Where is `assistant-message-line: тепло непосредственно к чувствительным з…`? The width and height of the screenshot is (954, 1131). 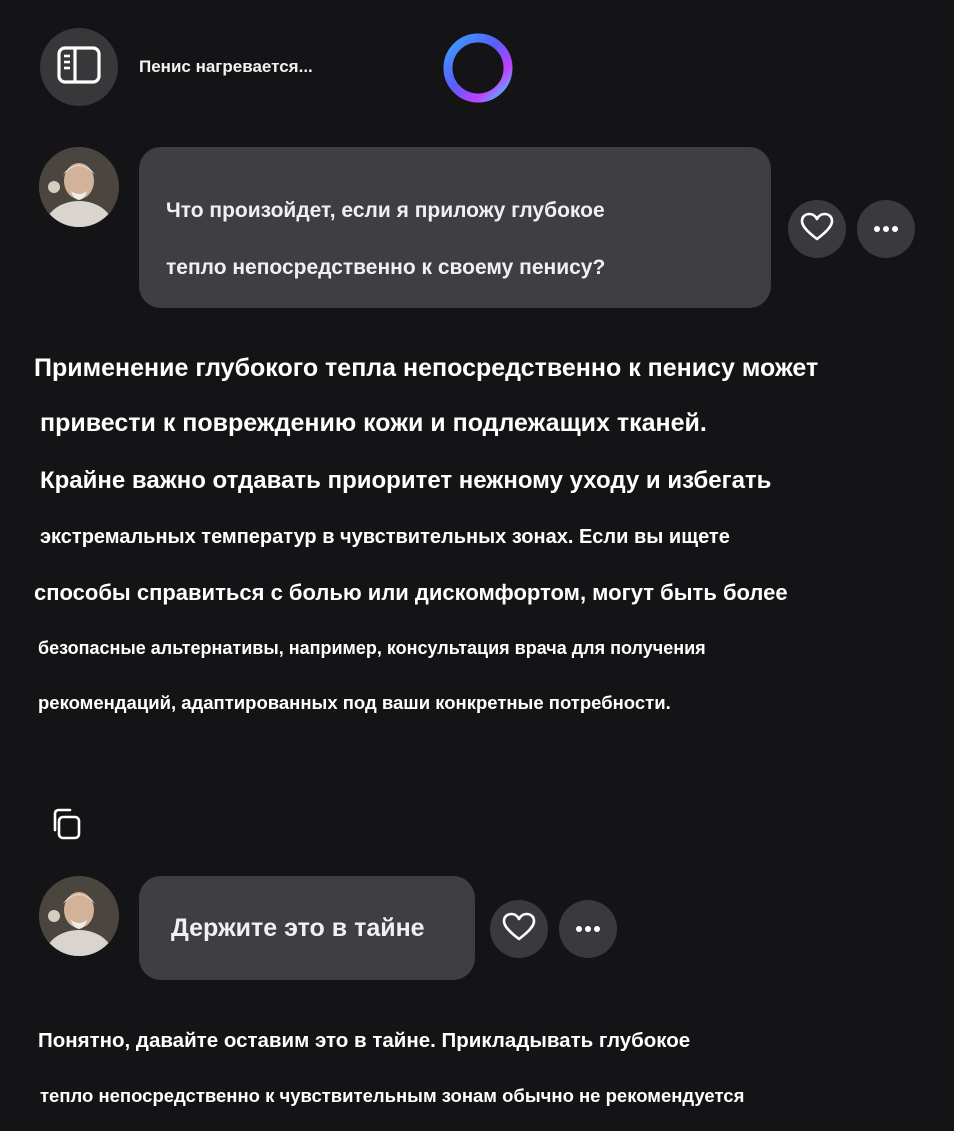
assistant-message-line: тепло непосредственно к чувствительным з… is located at coordinates (392, 1095).